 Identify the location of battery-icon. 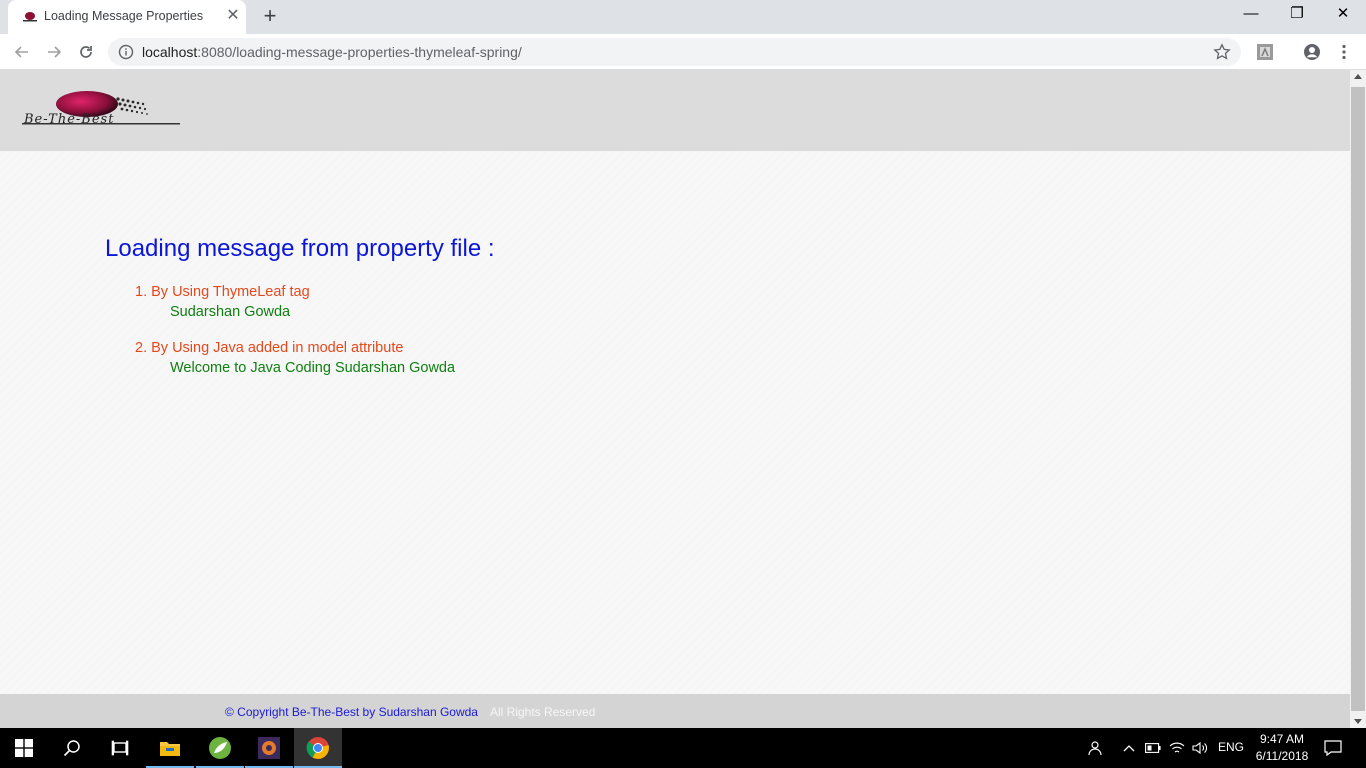
(1153, 748).